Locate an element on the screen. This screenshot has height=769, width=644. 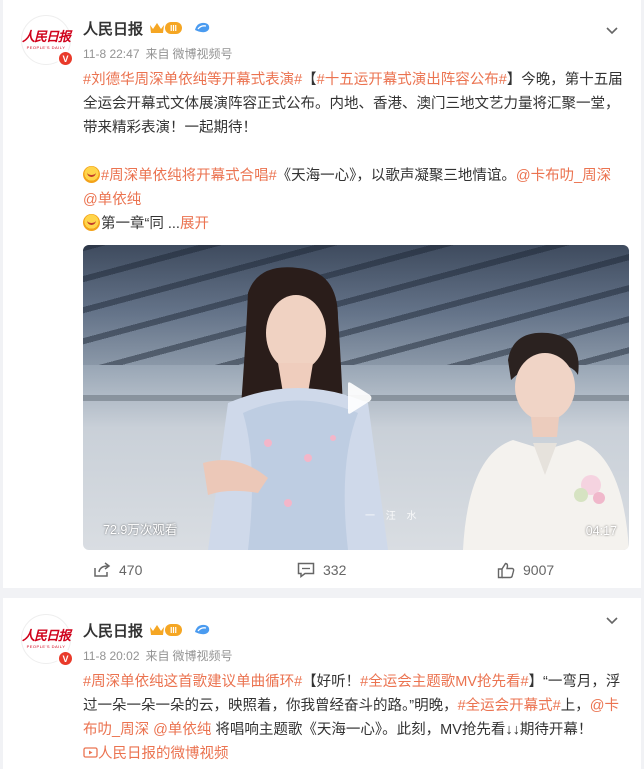
video-subtitle: 一 汪 水 is located at coordinates (393, 516).